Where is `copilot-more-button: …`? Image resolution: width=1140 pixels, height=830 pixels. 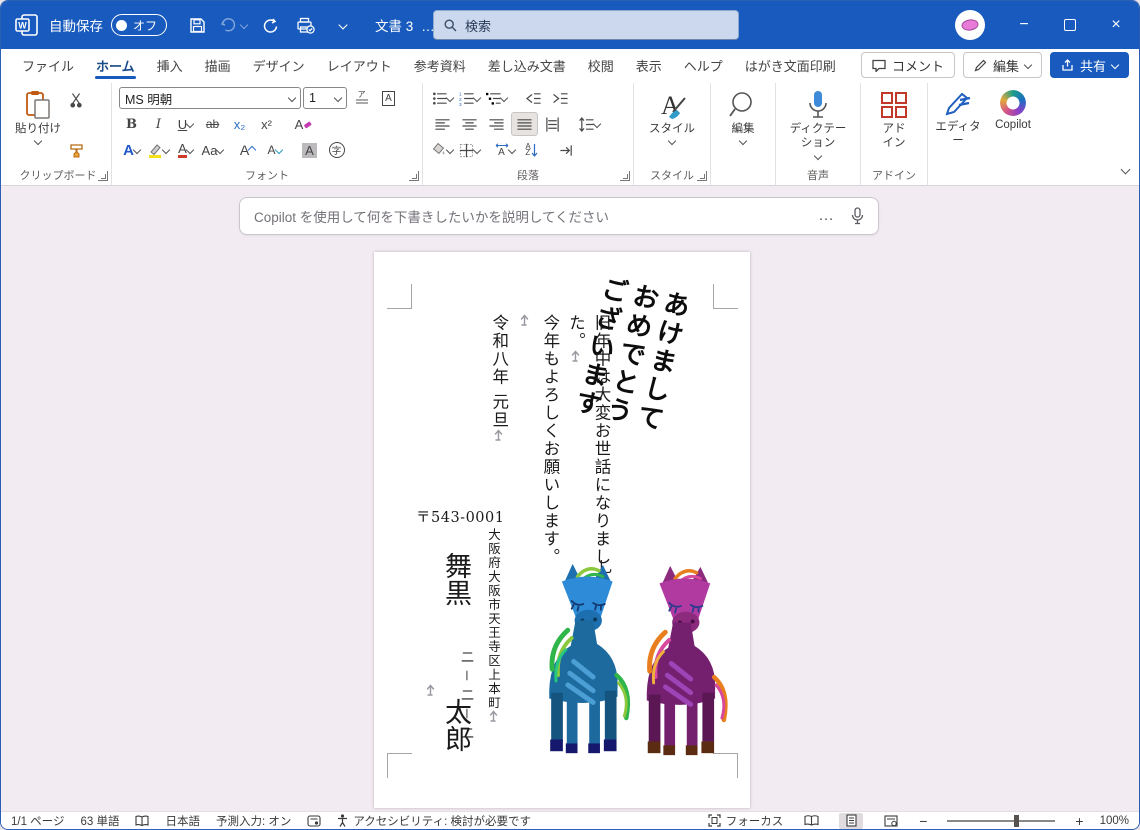 copilot-more-button: … is located at coordinates (826, 216).